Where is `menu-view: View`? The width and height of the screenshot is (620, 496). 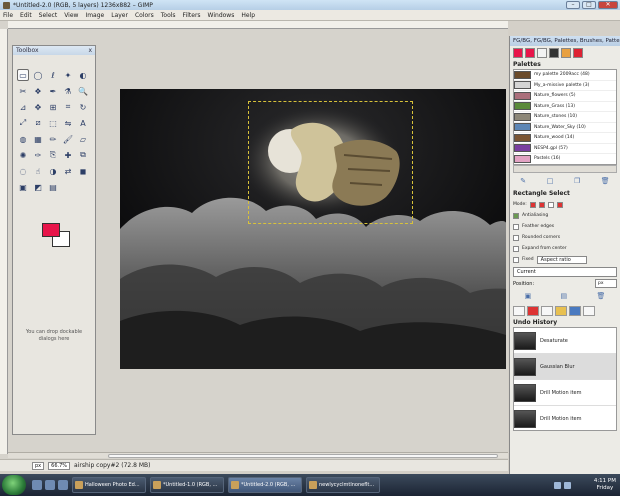
menu-view: View is located at coordinates (71, 15).